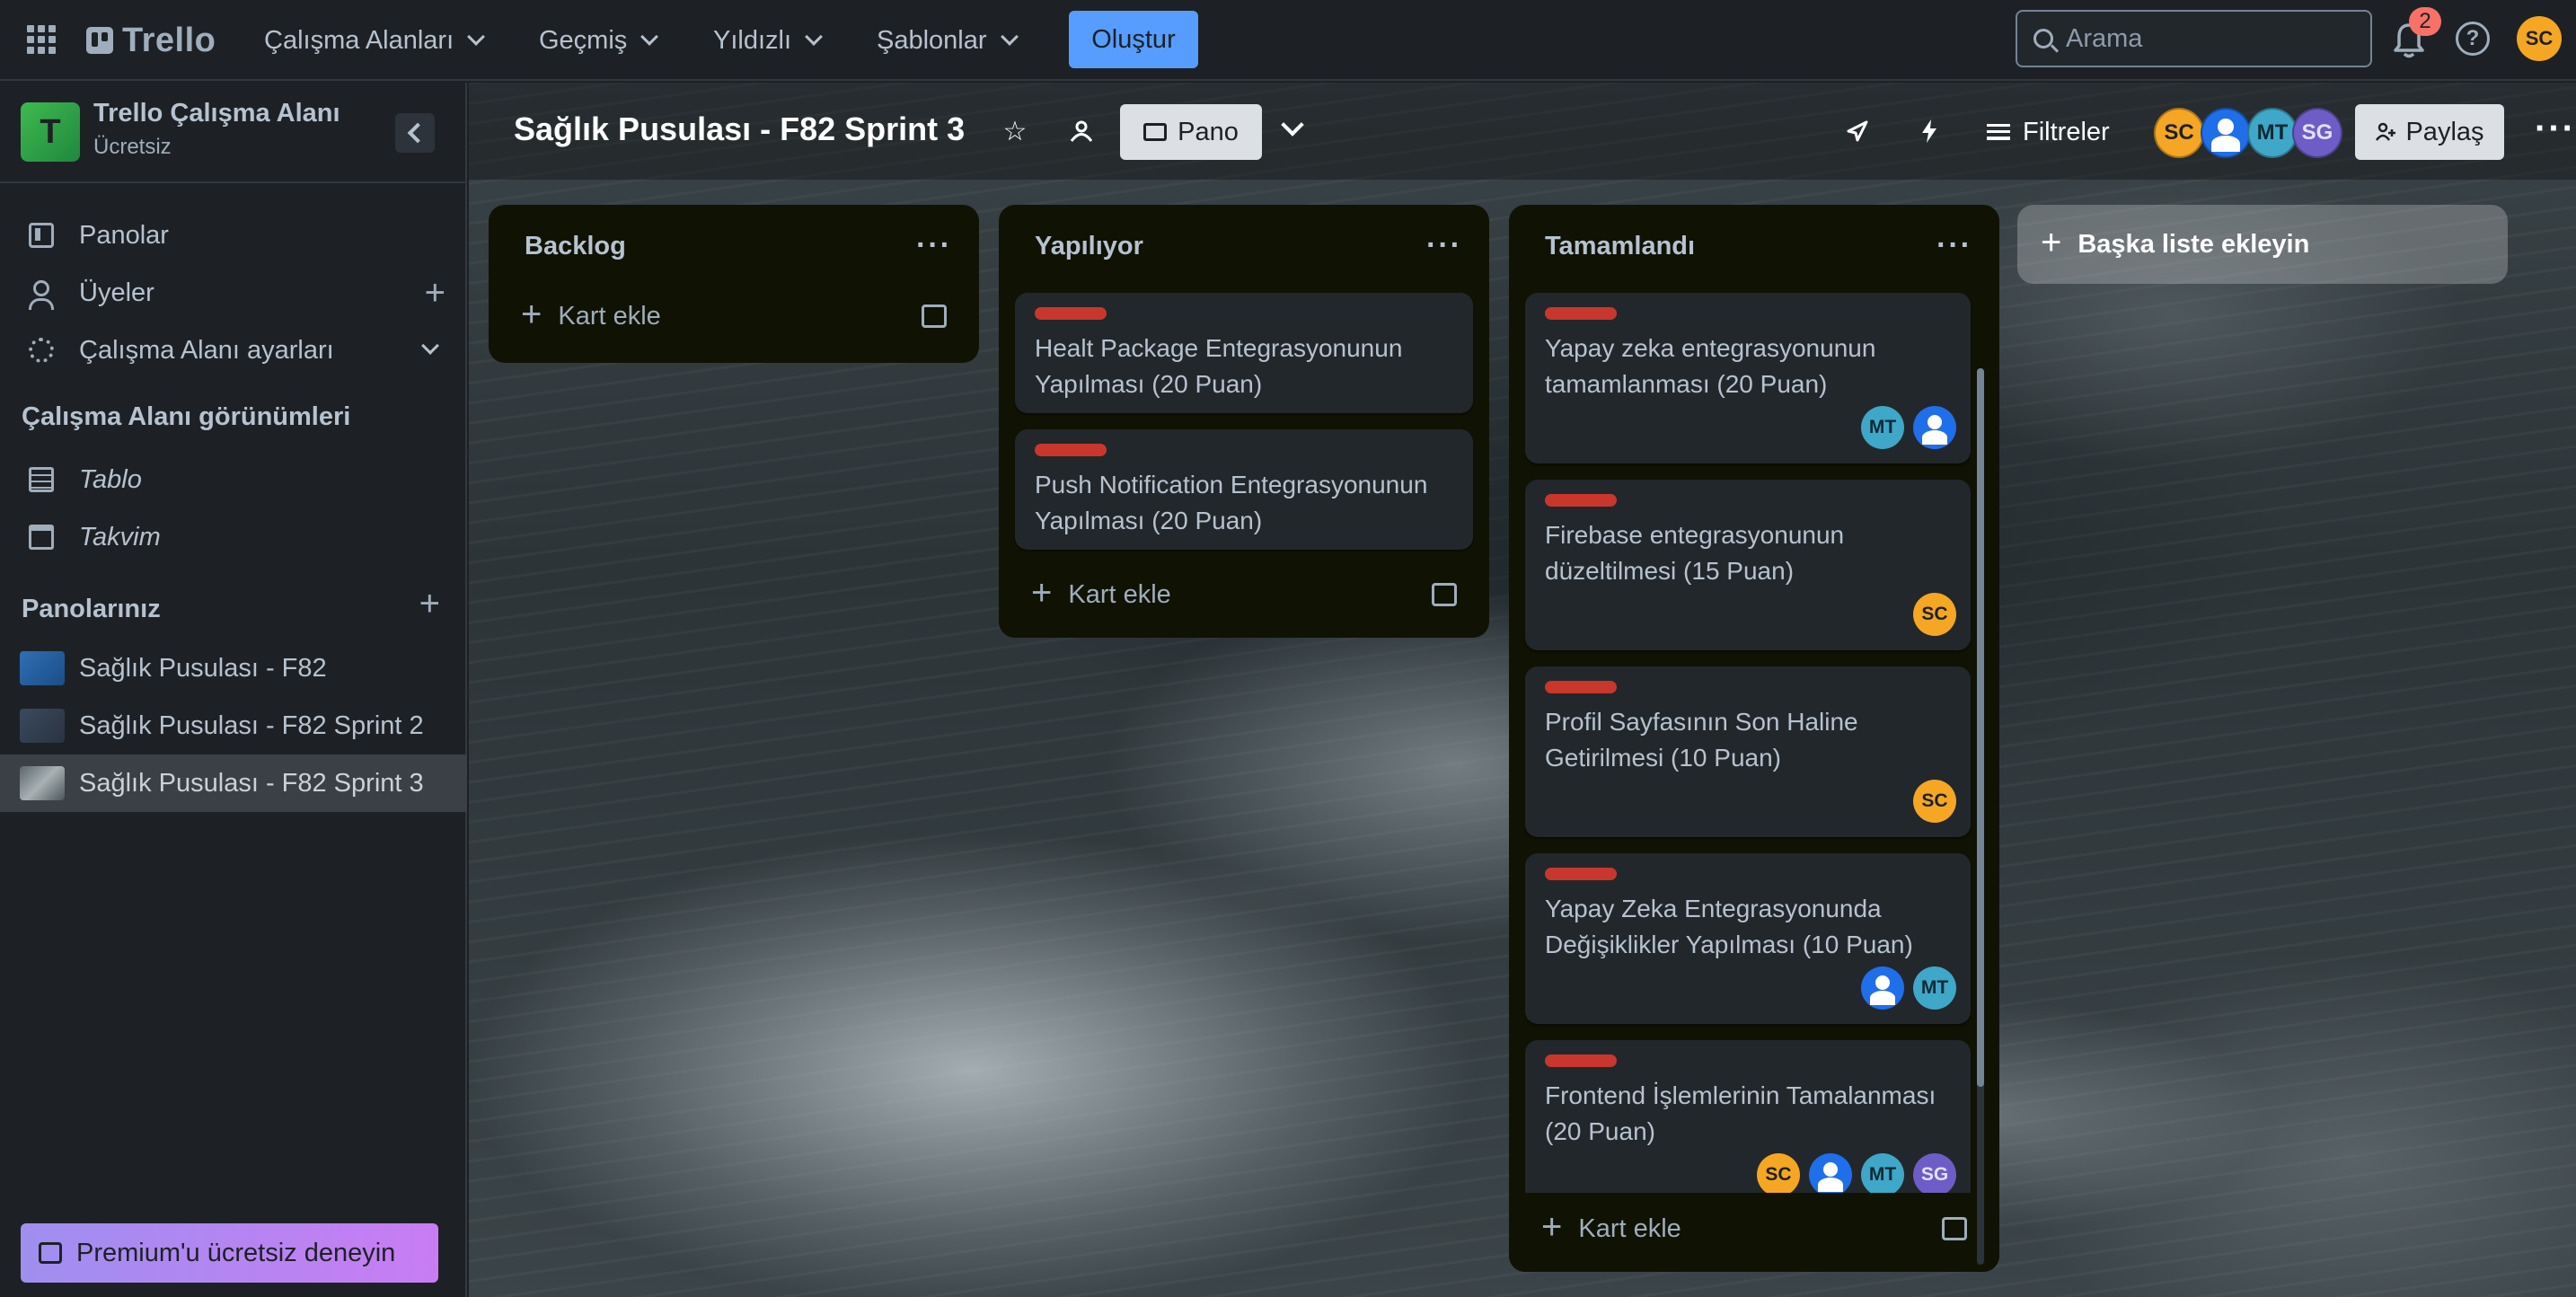 Image resolution: width=2576 pixels, height=1297 pixels. What do you see at coordinates (2555, 128) in the screenshot?
I see `board-menu-icon: ···` at bounding box center [2555, 128].